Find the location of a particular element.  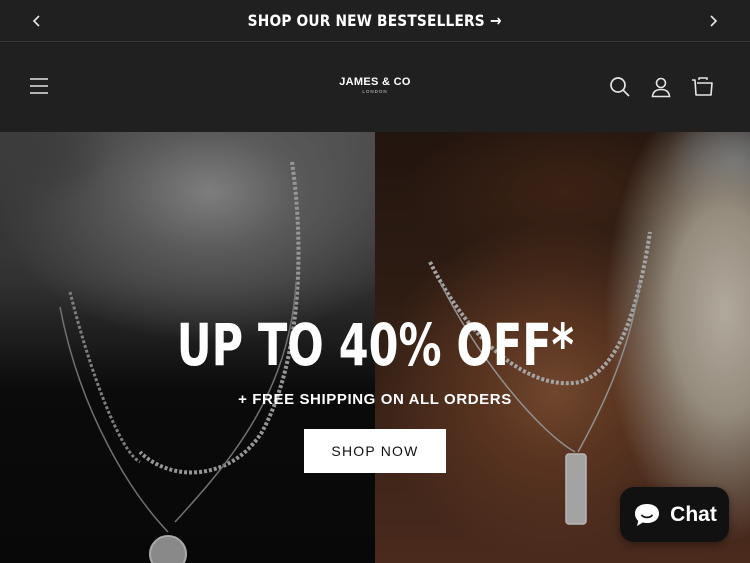

arrow-right-icon: → is located at coordinates (496, 20).